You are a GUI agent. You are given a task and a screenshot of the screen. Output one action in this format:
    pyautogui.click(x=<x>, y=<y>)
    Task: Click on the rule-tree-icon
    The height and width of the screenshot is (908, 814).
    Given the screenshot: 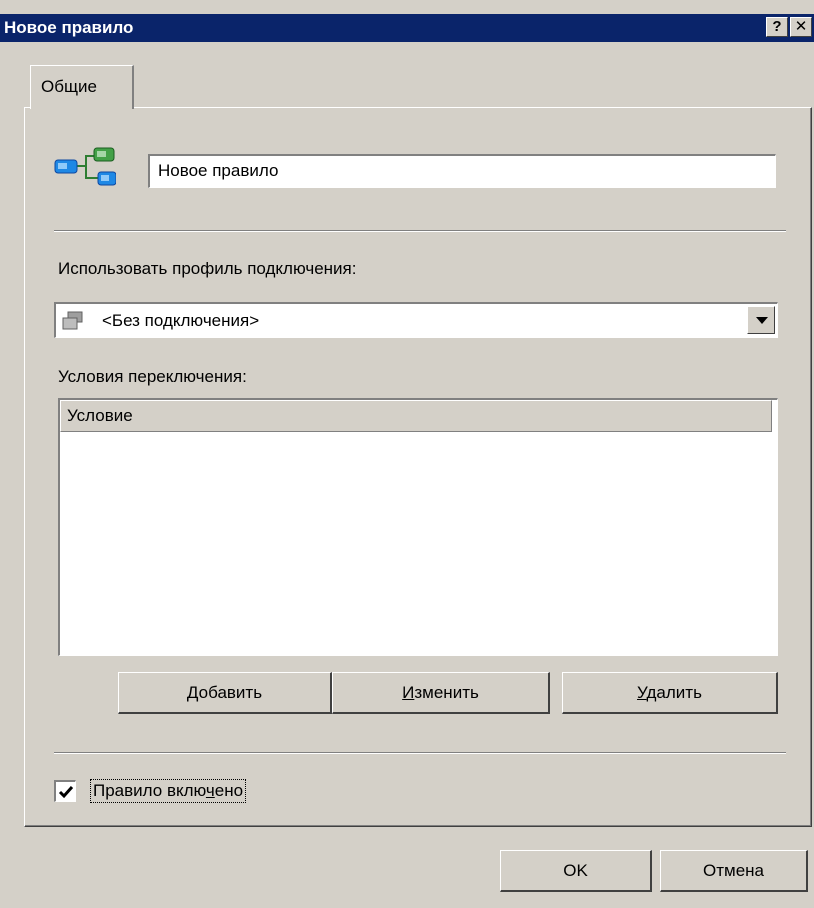 What is the action you would take?
    pyautogui.click(x=85, y=166)
    